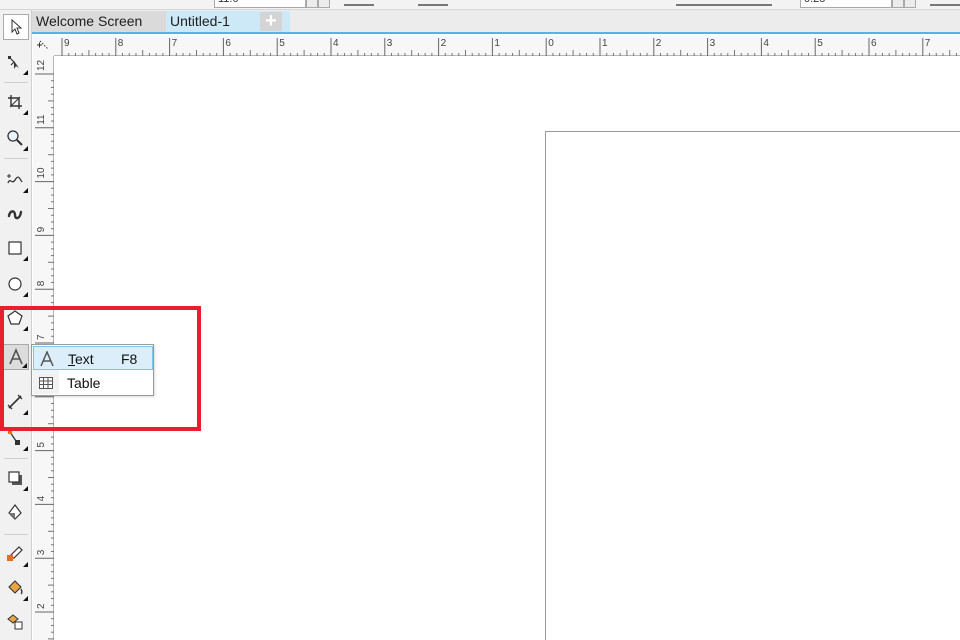 This screenshot has height=640, width=960. I want to click on drop-shadow-tool-button, so click(16, 479).